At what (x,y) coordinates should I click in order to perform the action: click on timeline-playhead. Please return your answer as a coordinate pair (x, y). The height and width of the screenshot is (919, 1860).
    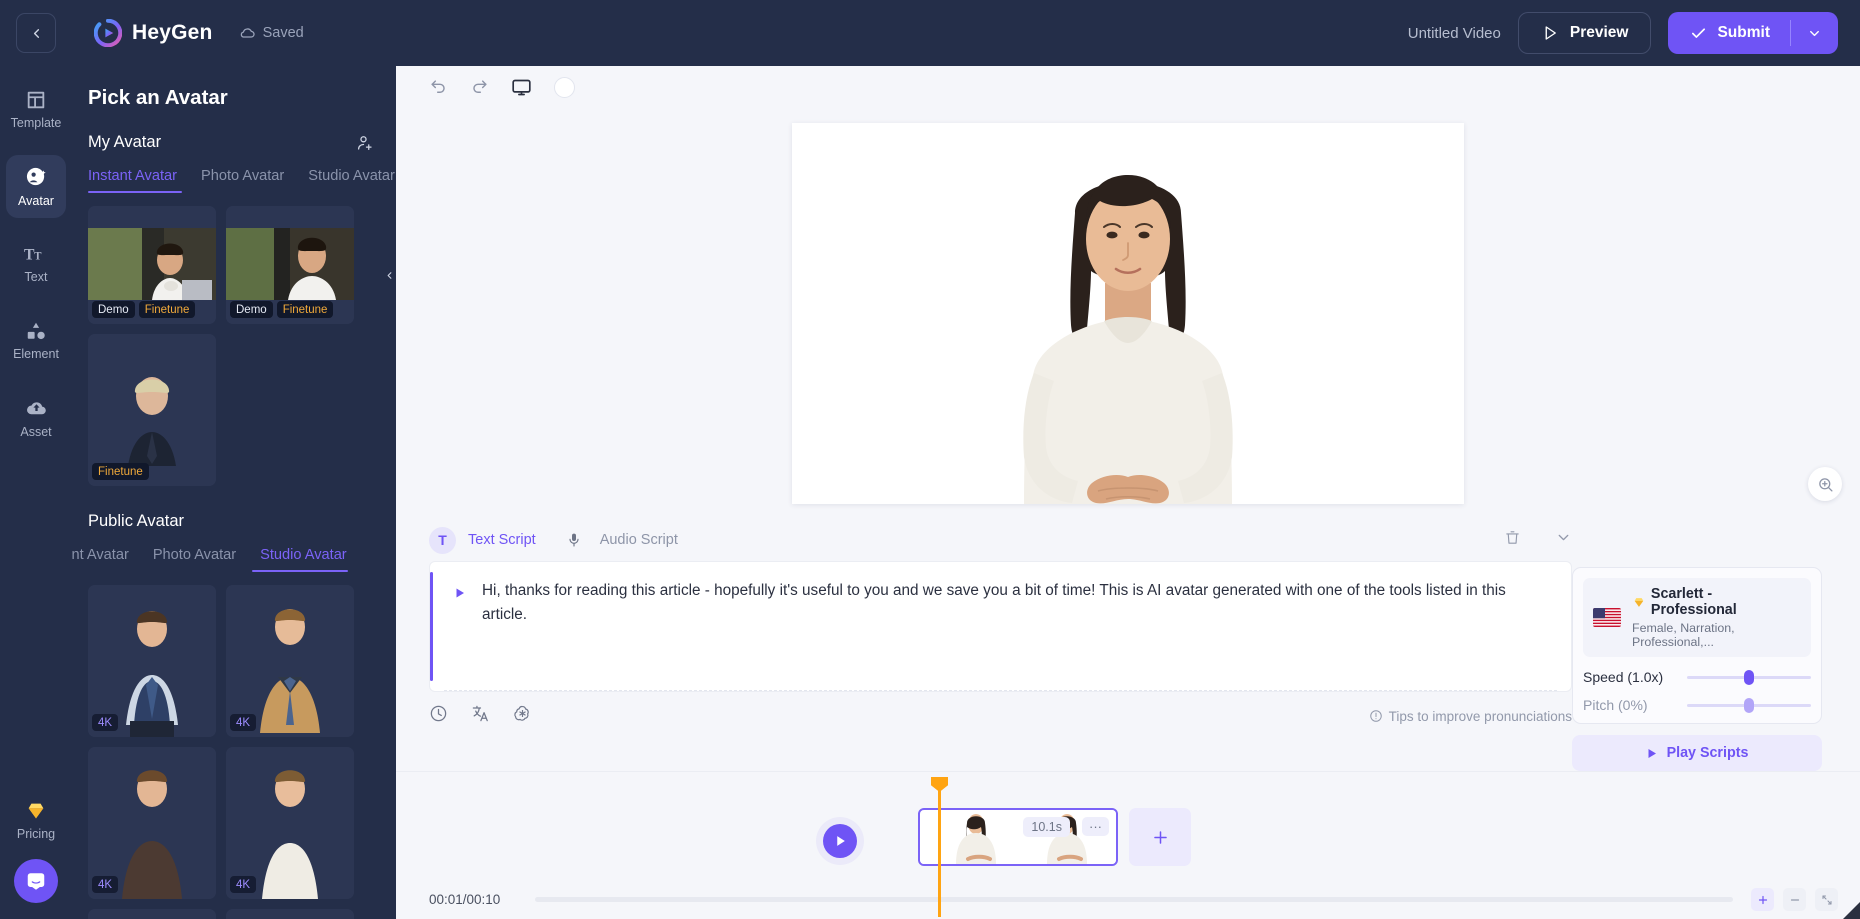
    Looking at the image, I should click on (939, 847).